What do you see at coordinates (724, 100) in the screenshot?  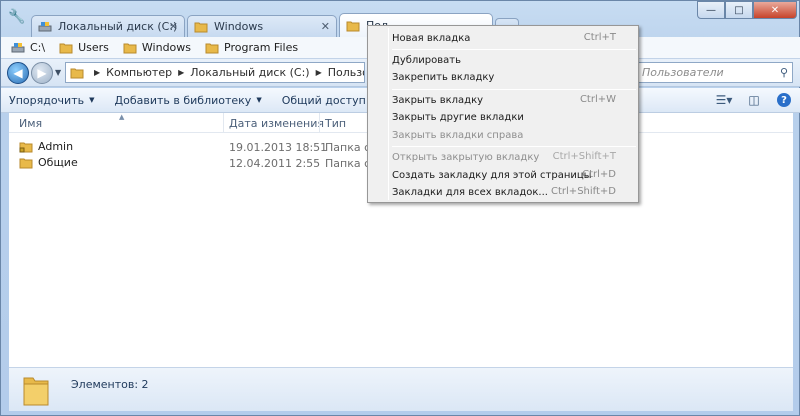 I see `view-options-icon: ☰▾` at bounding box center [724, 100].